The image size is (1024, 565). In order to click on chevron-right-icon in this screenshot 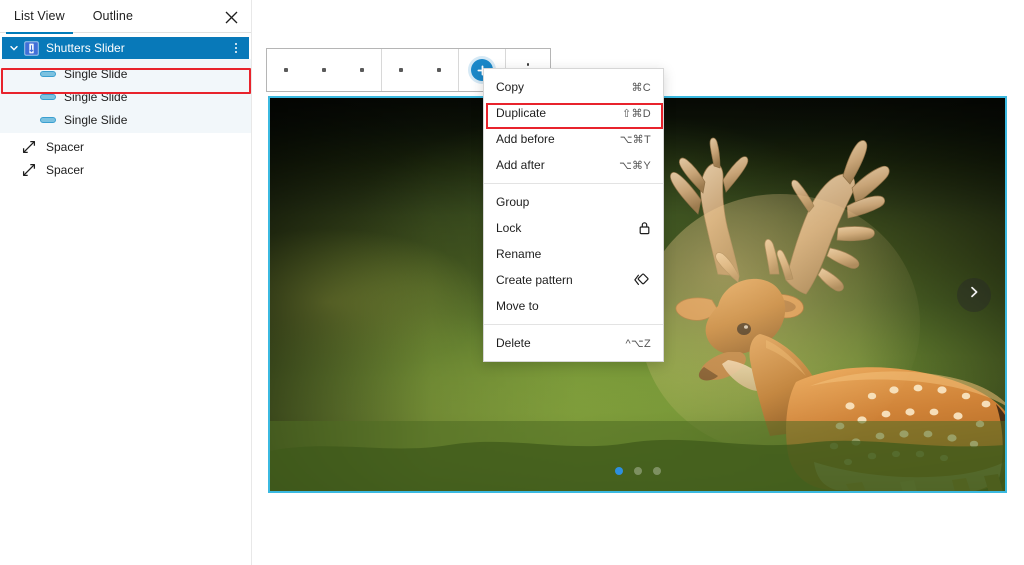, I will do `click(974, 294)`.